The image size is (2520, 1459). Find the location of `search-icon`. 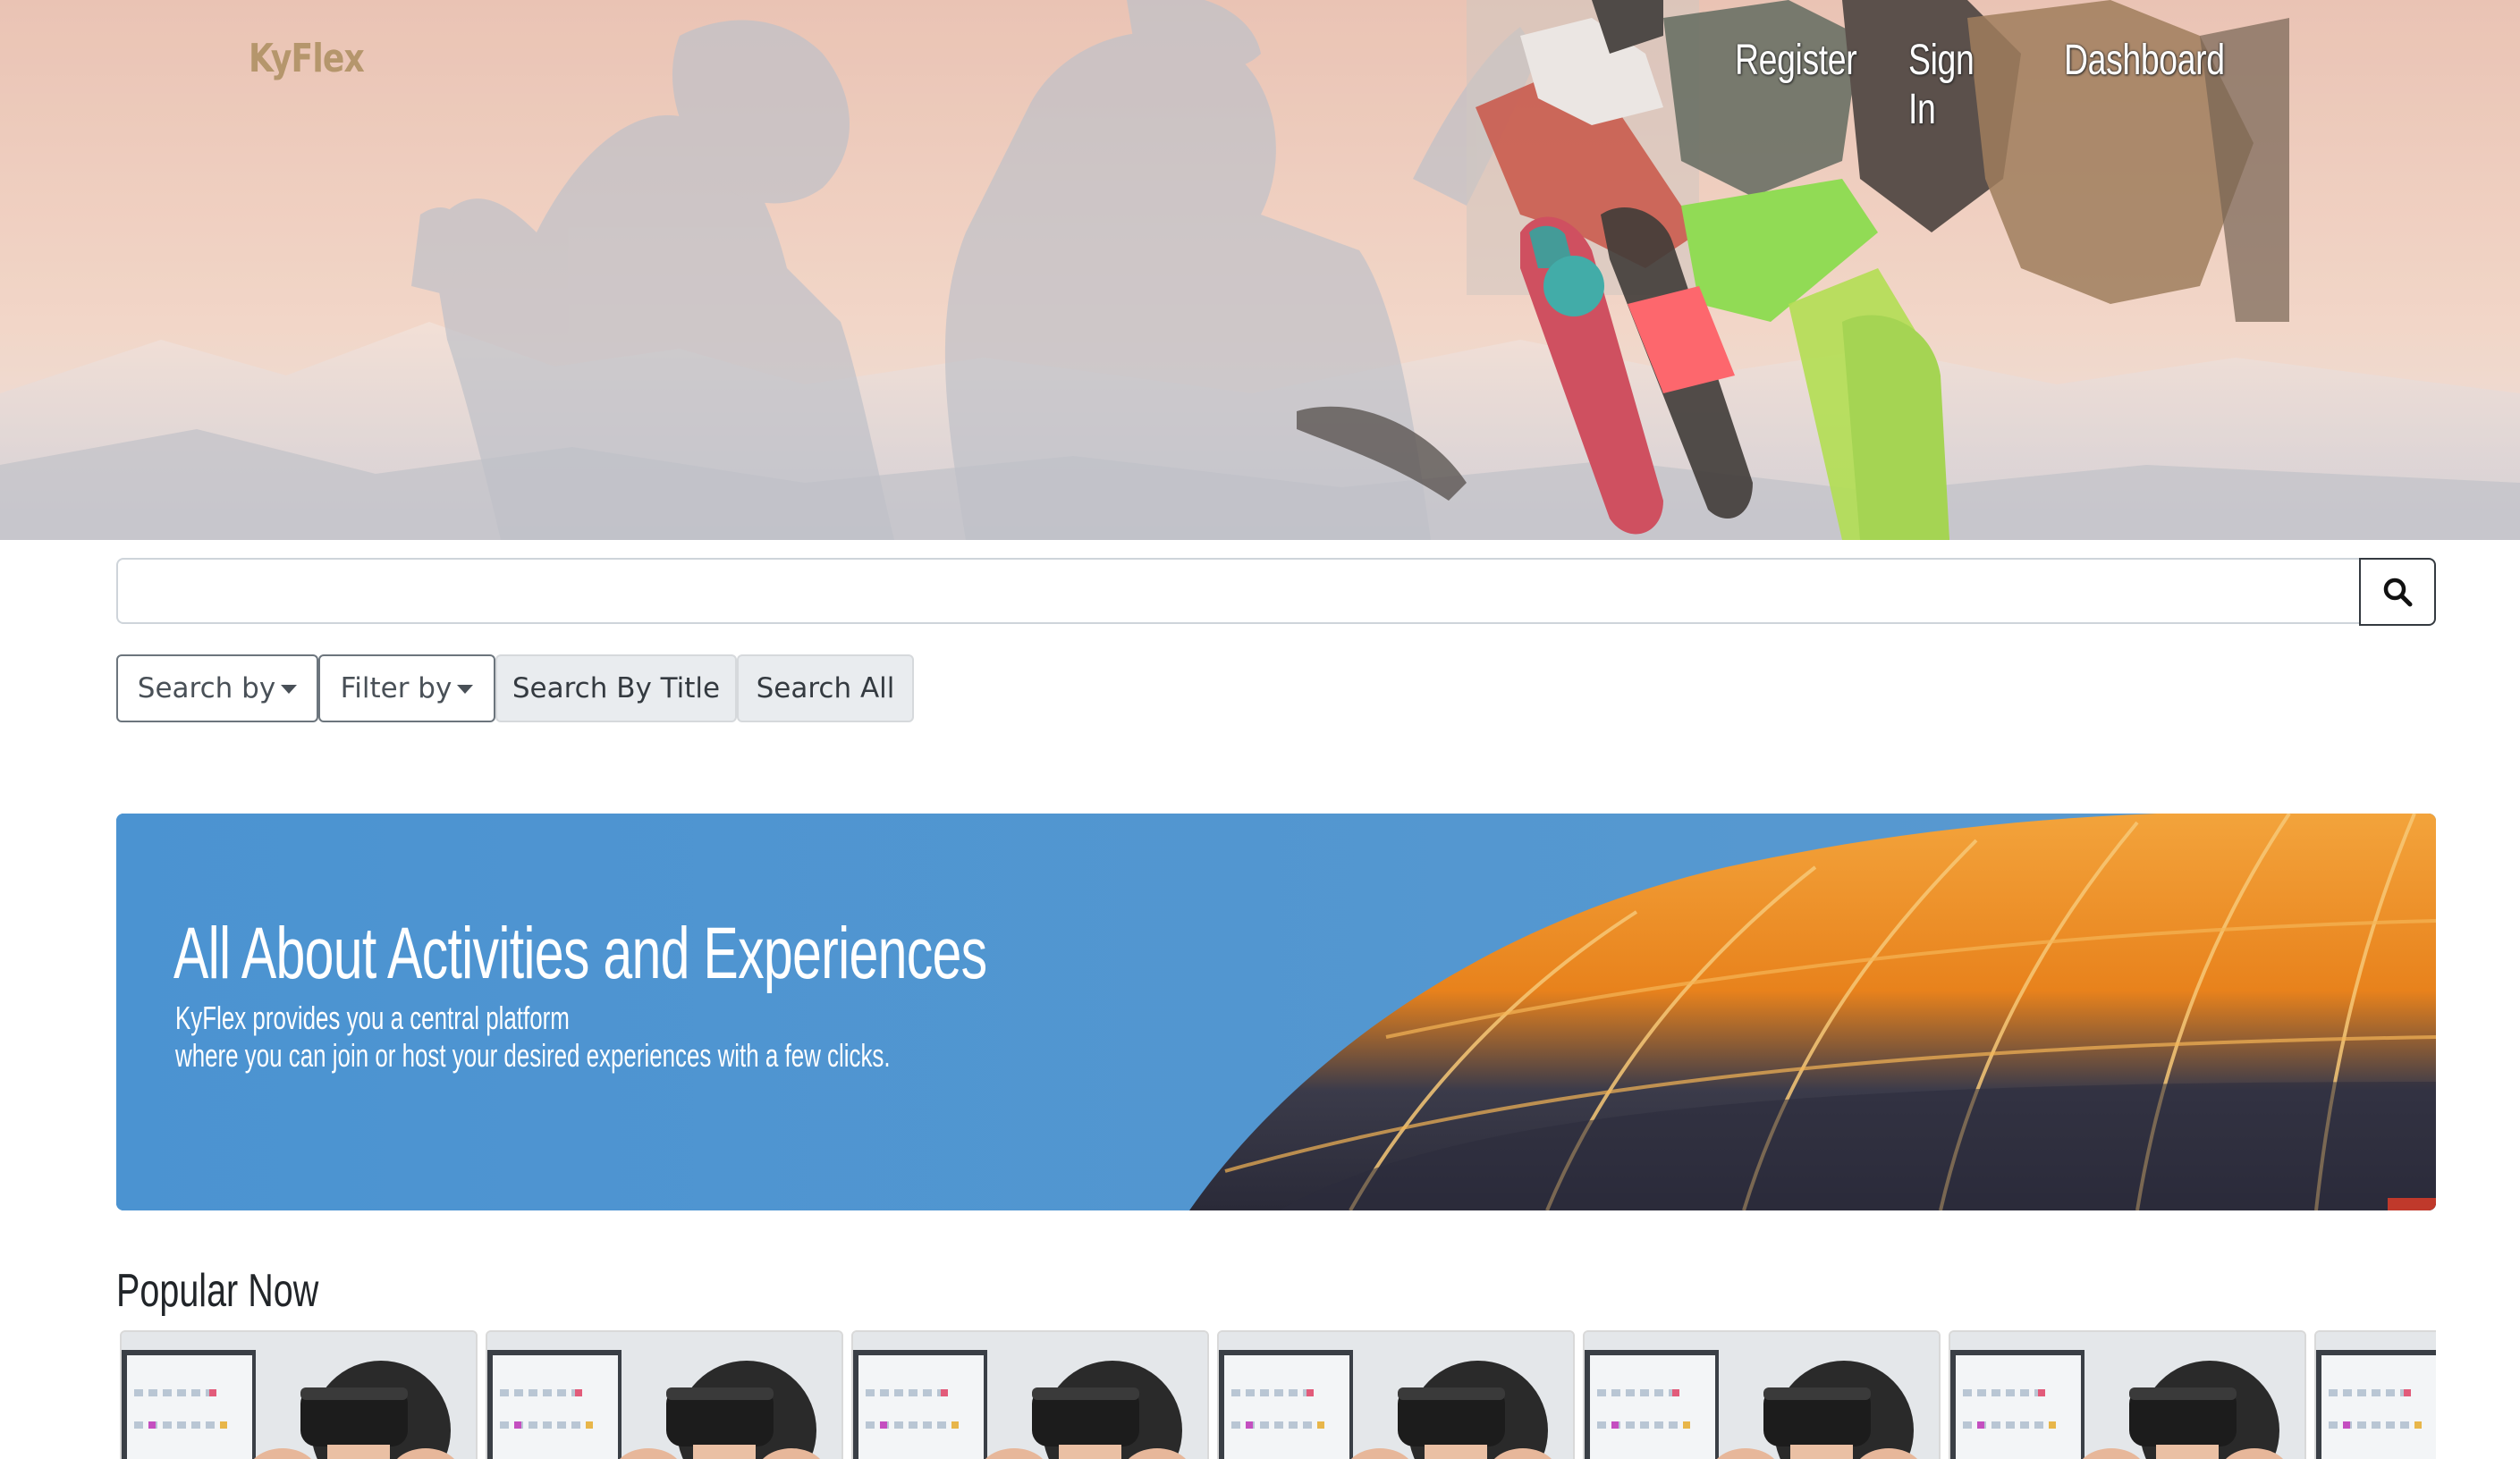

search-icon is located at coordinates (2398, 592).